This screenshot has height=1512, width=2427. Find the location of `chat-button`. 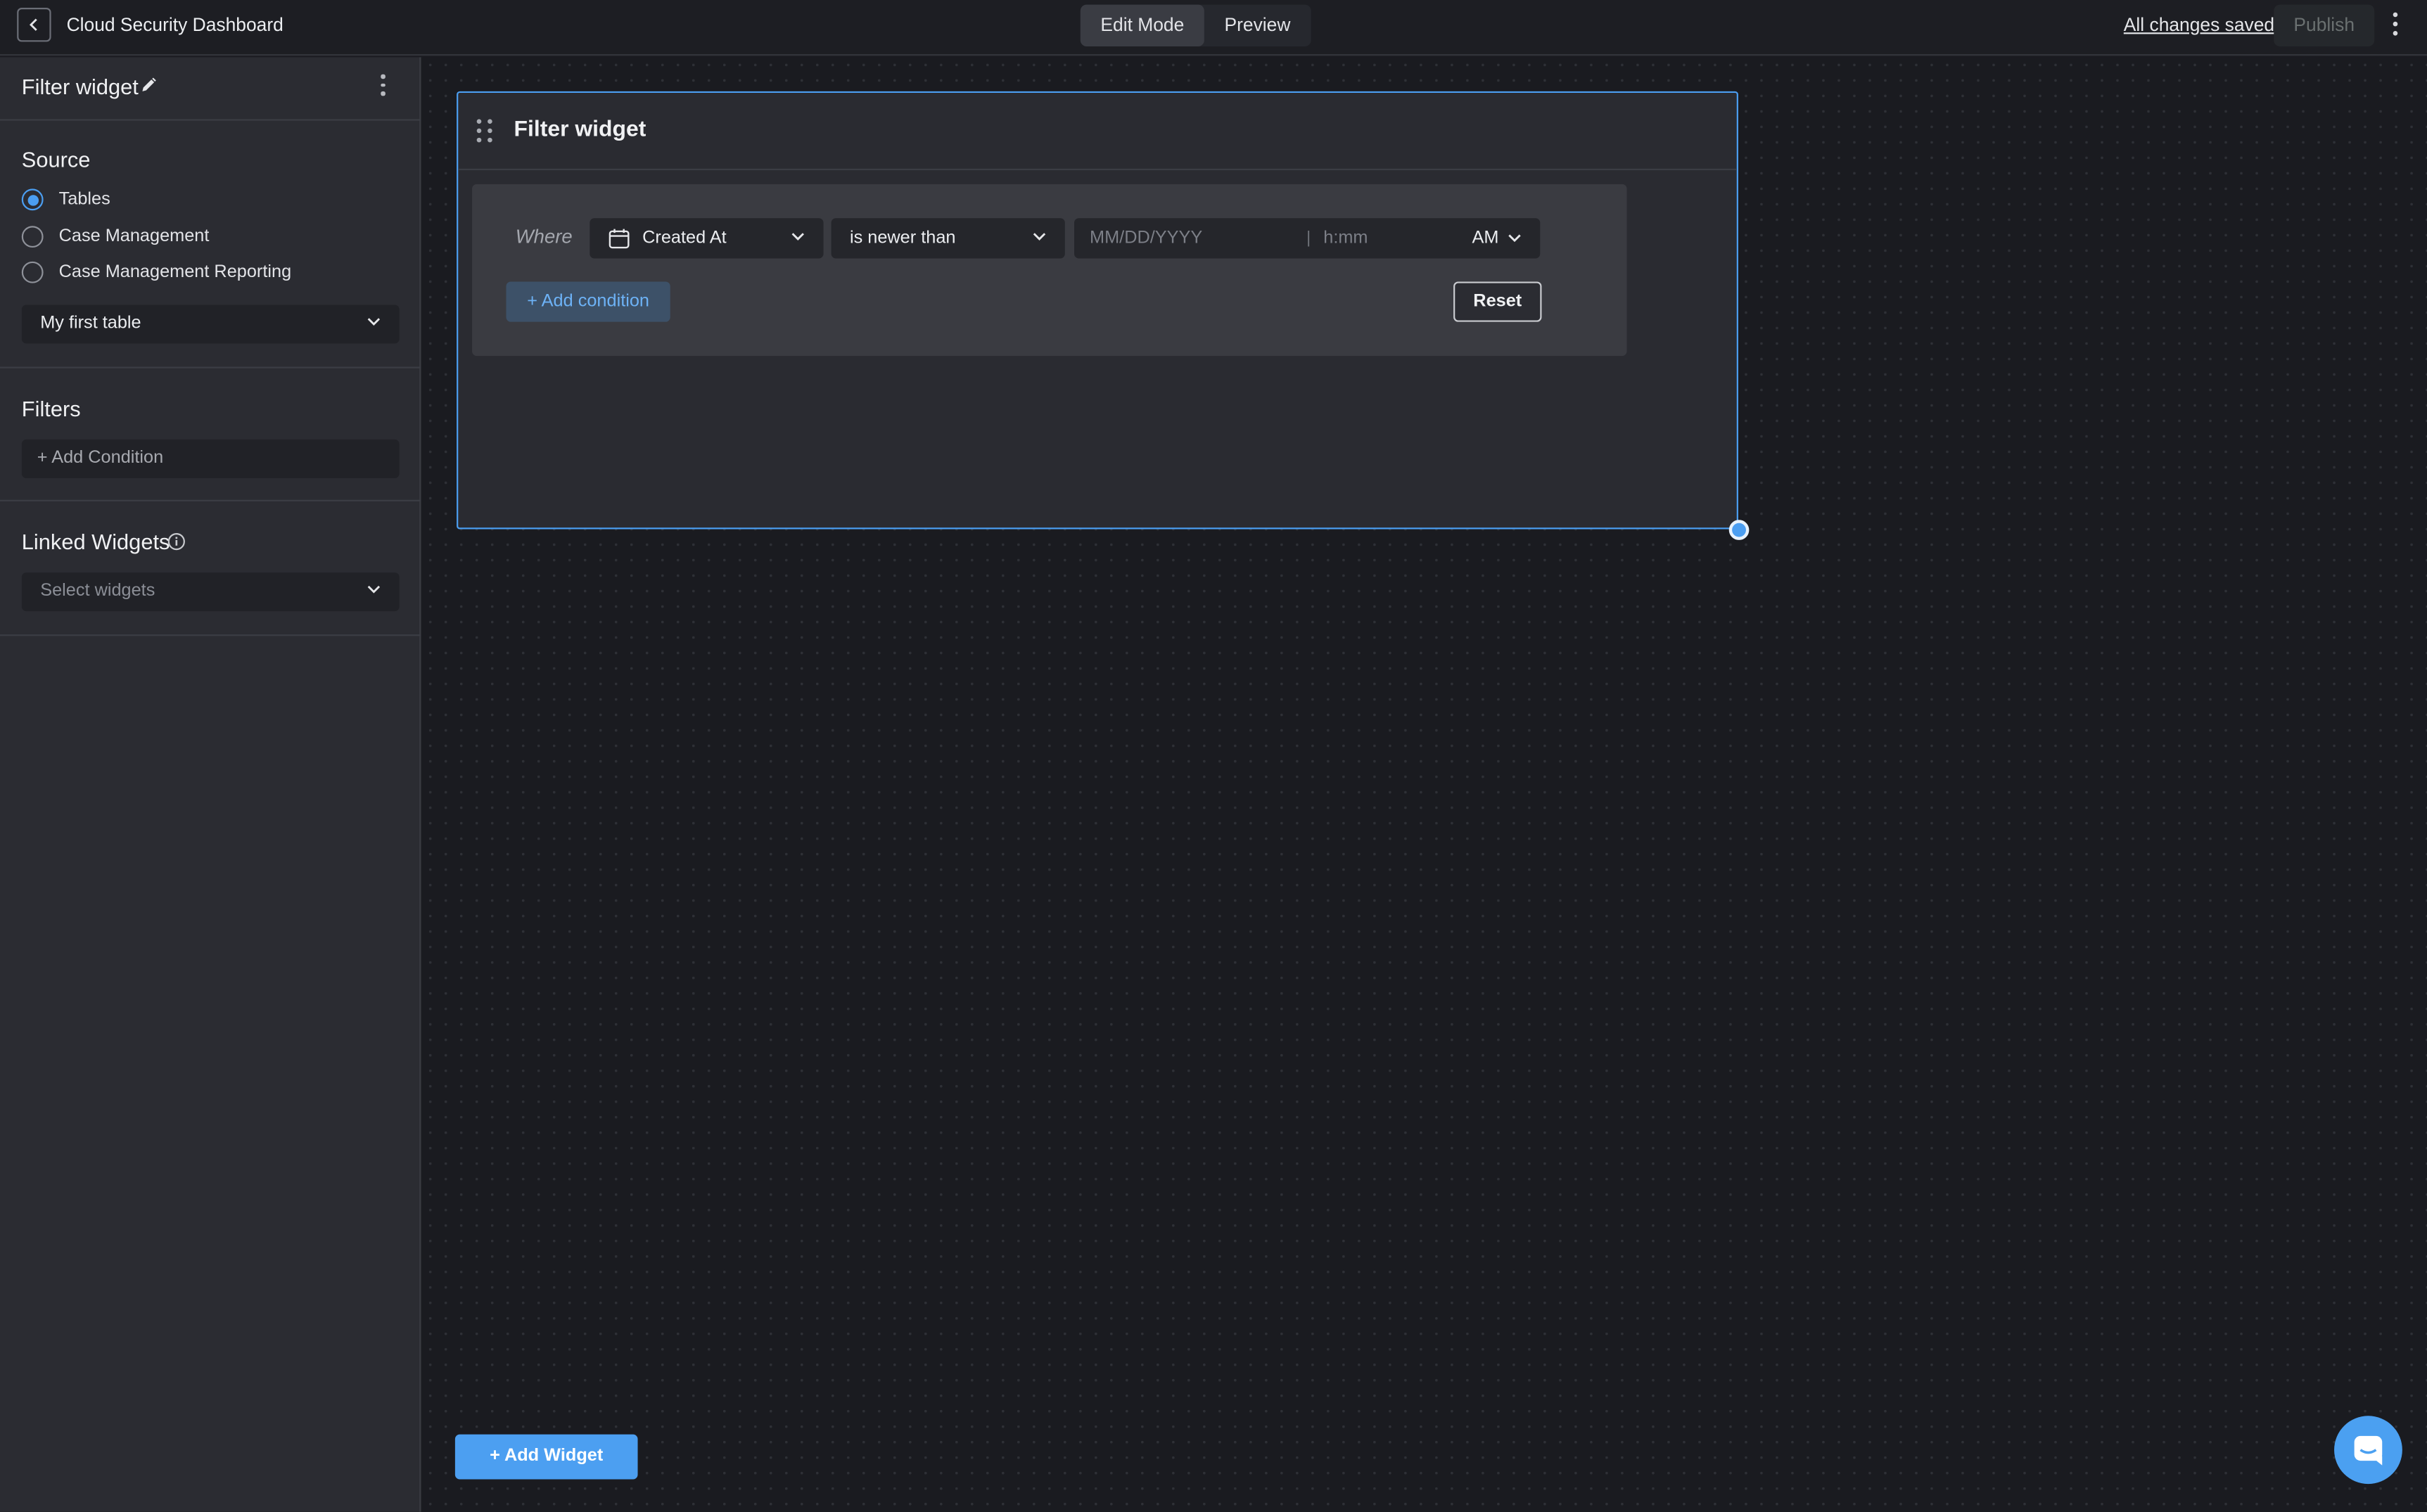

chat-button is located at coordinates (2368, 1450).